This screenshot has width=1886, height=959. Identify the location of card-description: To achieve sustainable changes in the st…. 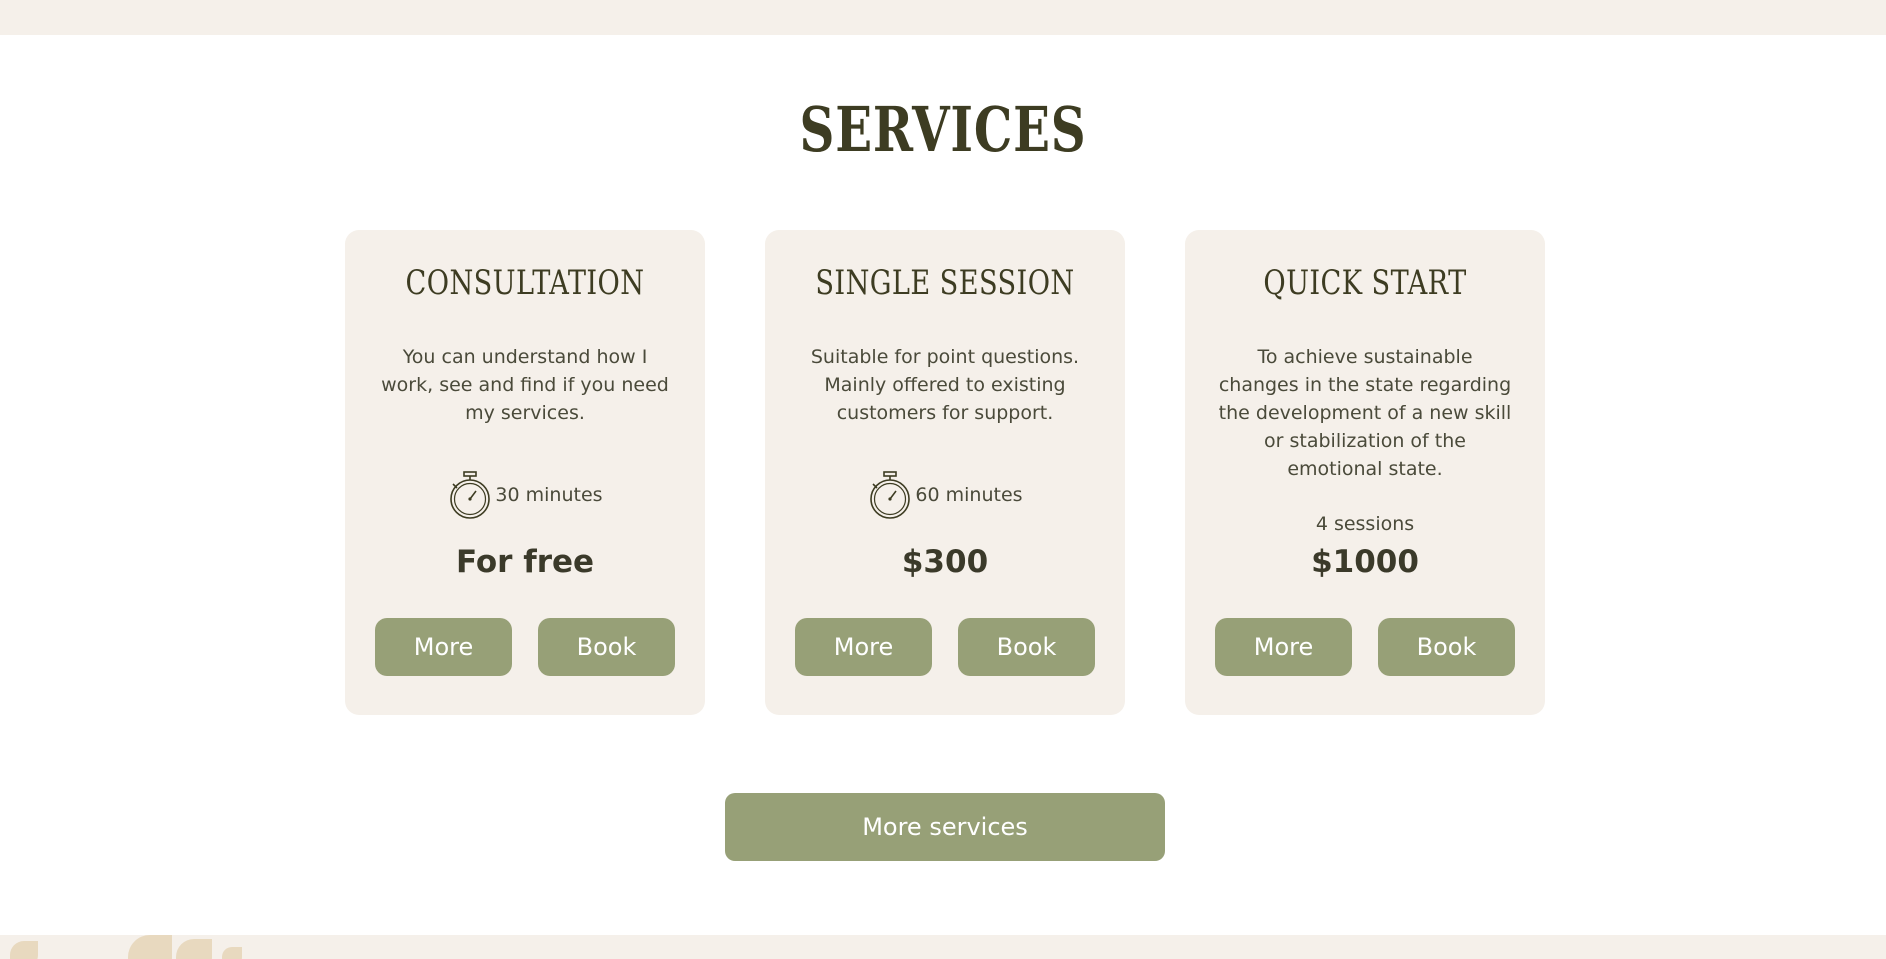
(1365, 413).